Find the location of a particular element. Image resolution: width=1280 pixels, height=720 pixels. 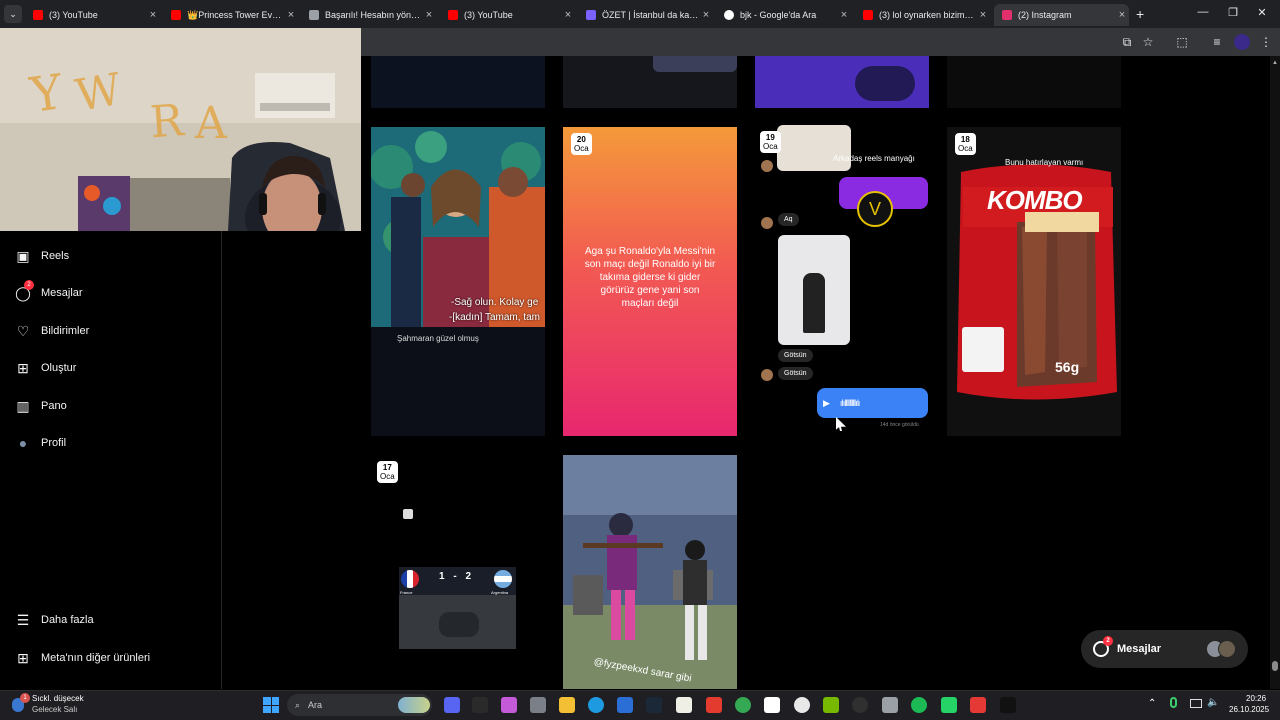

capcut-icon is located at coordinates (772, 705).